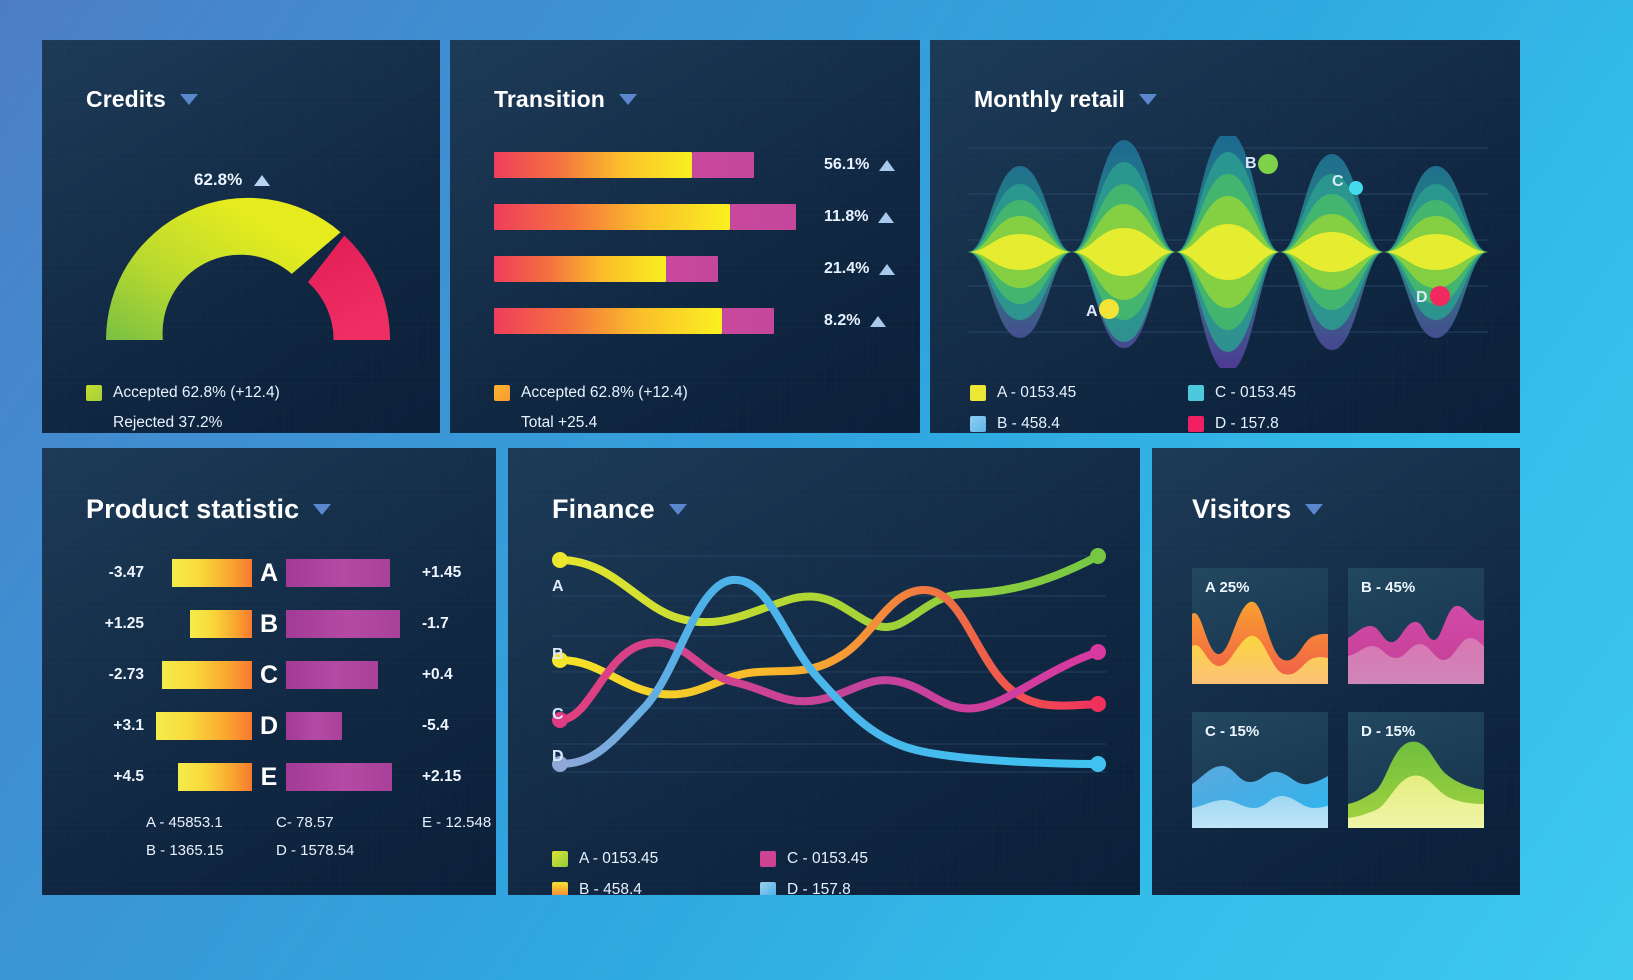  I want to click on marker-b-dot, so click(1268, 164).